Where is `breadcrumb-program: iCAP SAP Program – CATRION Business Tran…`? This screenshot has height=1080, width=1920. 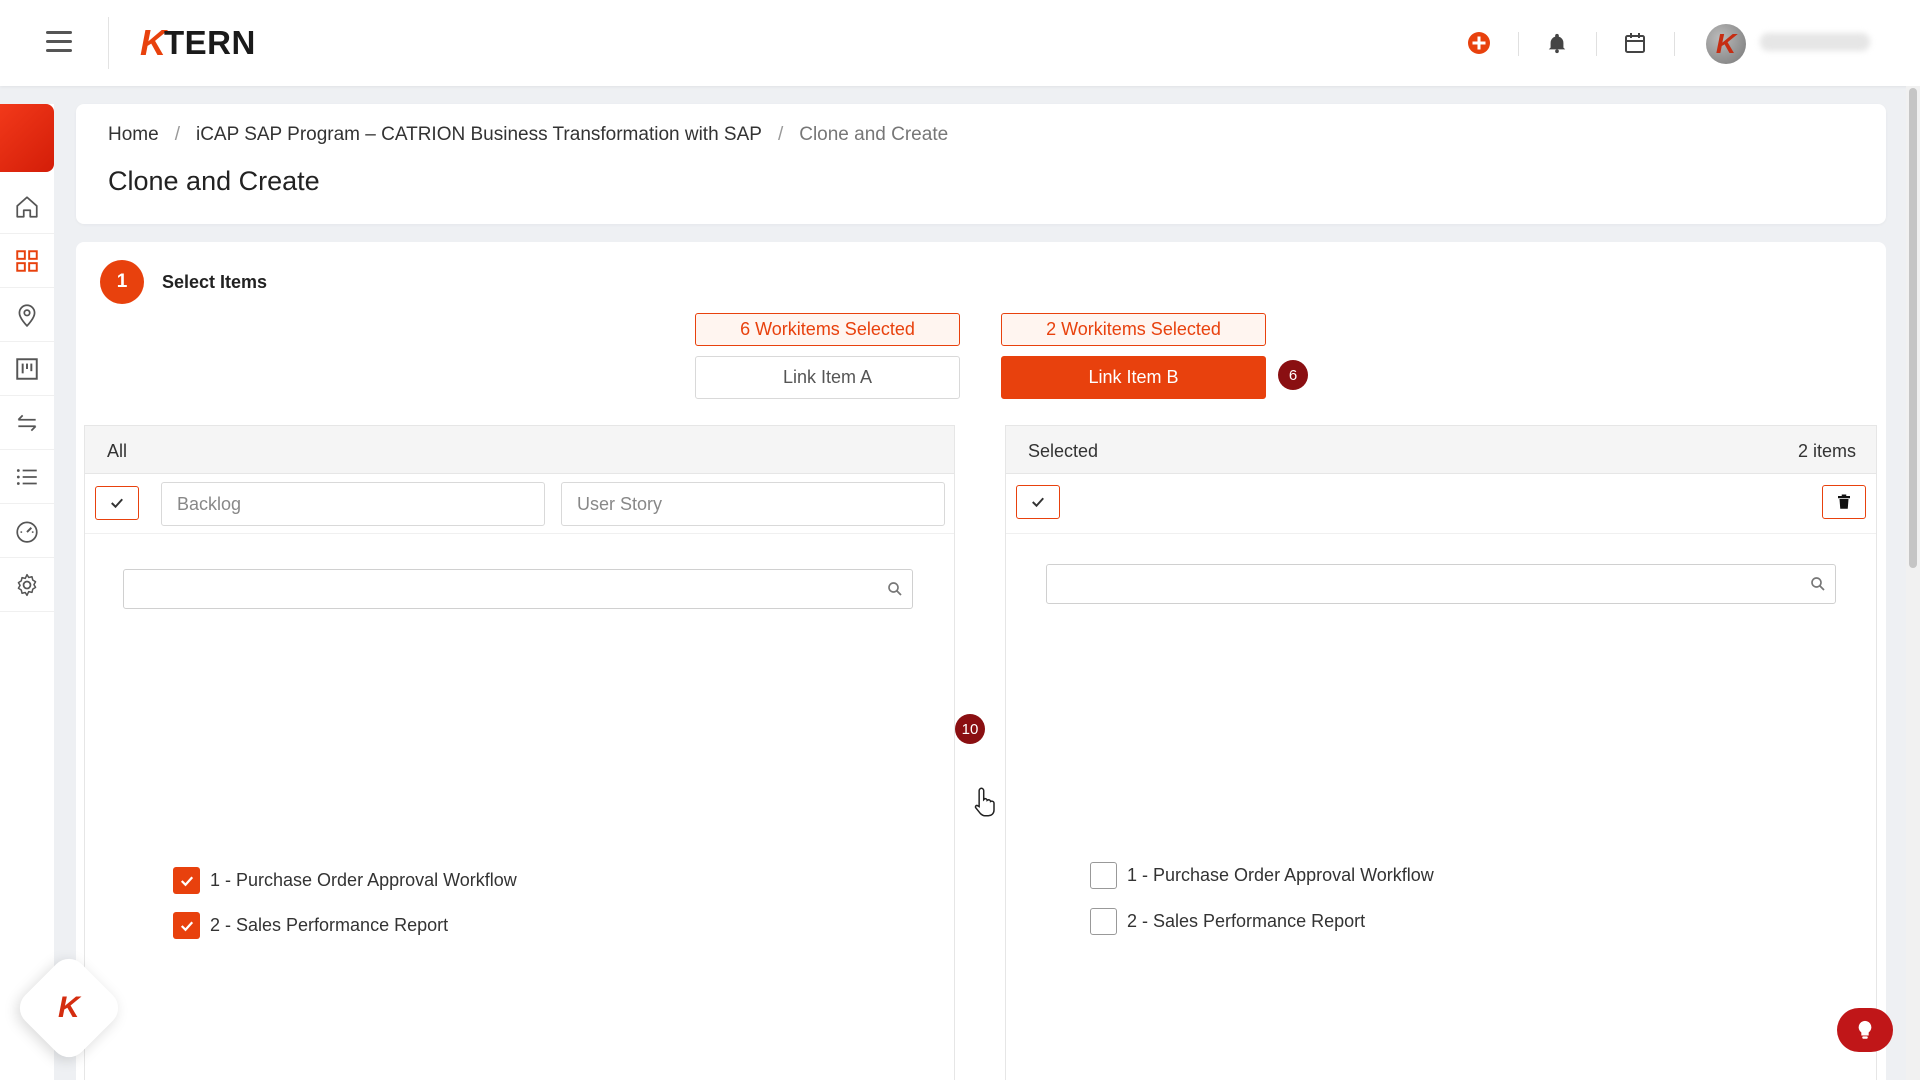 breadcrumb-program: iCAP SAP Program – CATRION Business Tran… is located at coordinates (479, 135).